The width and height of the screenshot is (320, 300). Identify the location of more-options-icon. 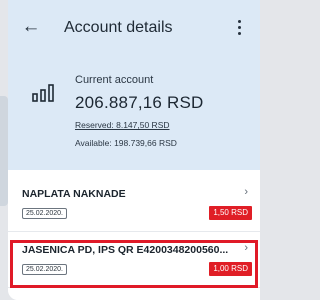
(239, 27).